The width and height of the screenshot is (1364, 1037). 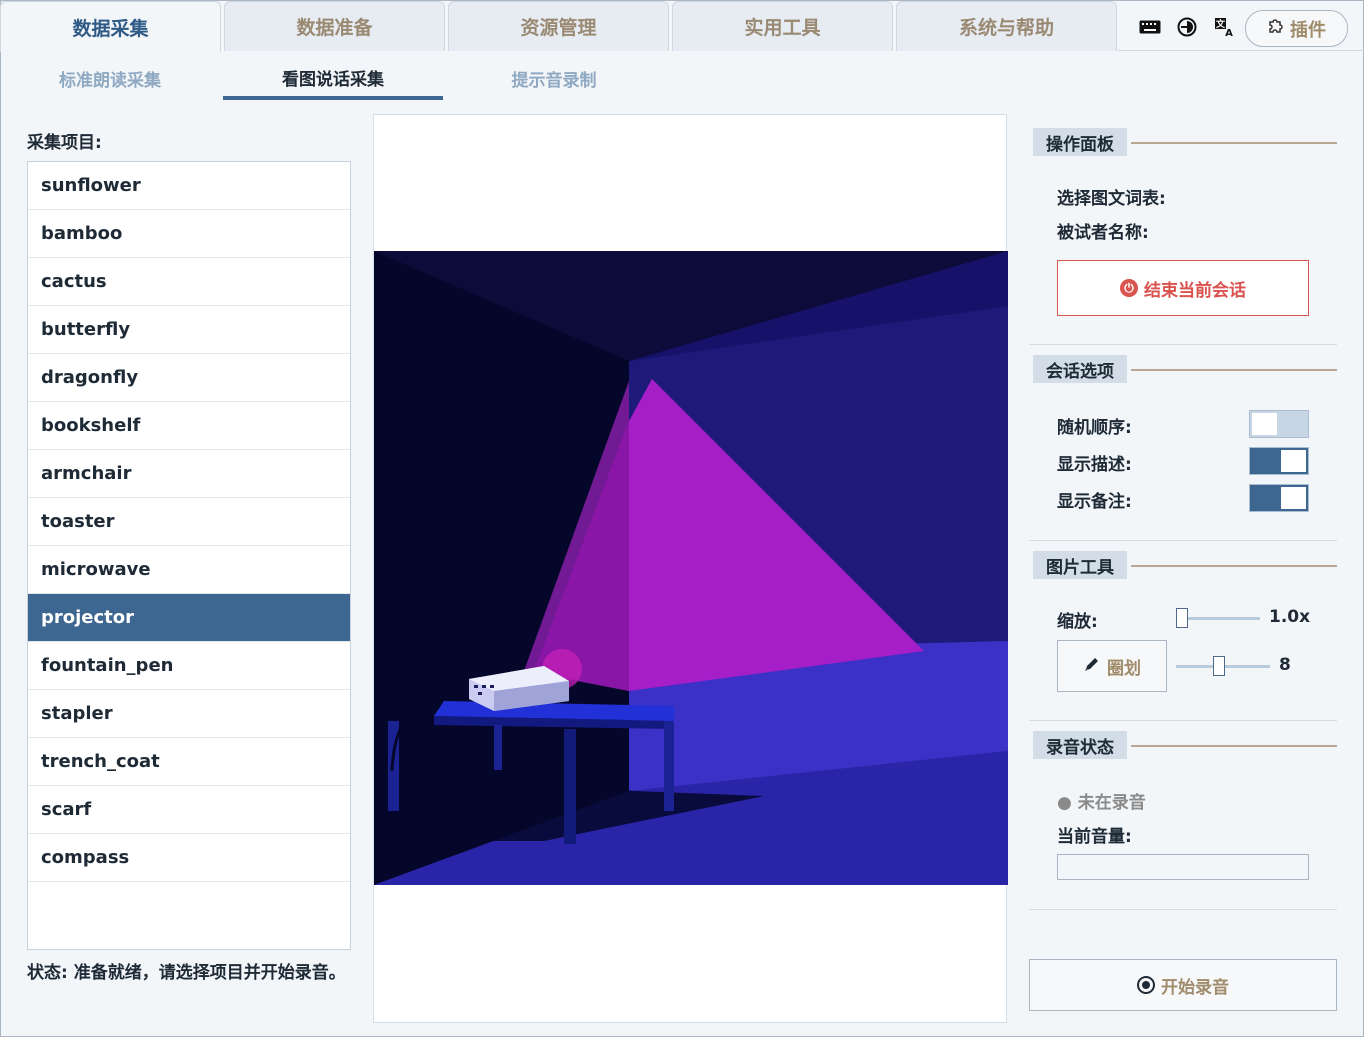 What do you see at coordinates (1276, 28) in the screenshot?
I see `puzzle-icon` at bounding box center [1276, 28].